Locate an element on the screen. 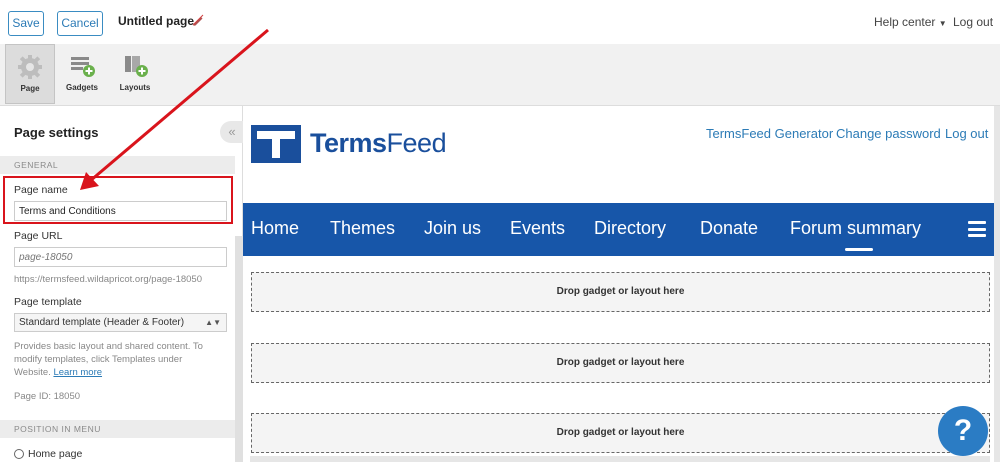 This screenshot has height=462, width=1000. page-url-label: Page URL is located at coordinates (38, 236).